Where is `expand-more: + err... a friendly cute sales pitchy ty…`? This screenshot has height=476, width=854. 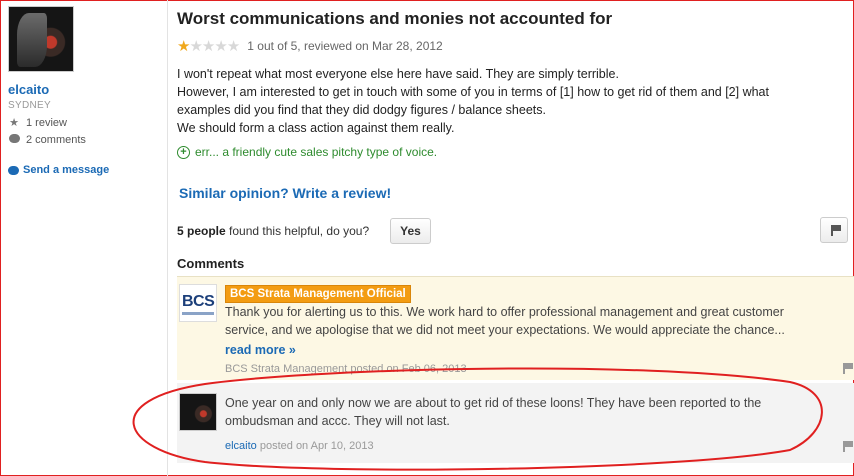
expand-more: + err... a friendly cute sales pitchy ty… is located at coordinates (307, 152).